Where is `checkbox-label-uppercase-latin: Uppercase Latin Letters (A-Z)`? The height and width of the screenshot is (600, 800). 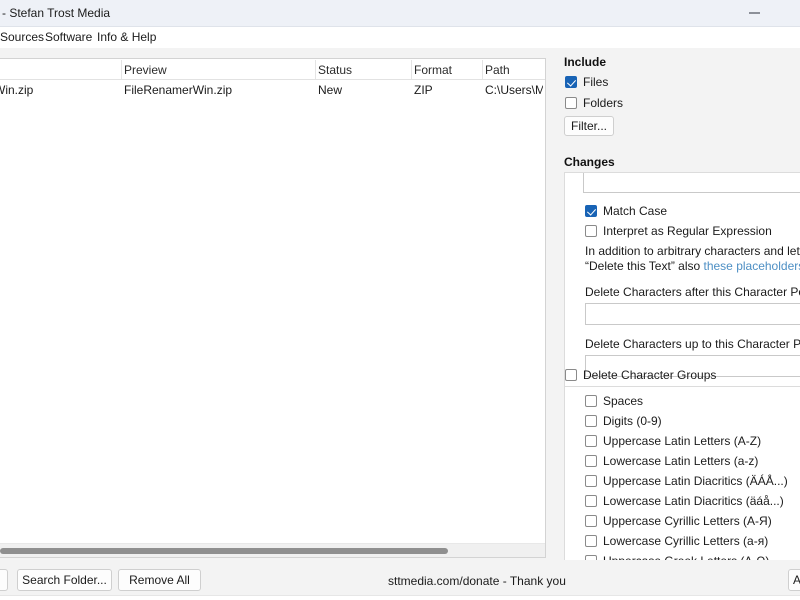
checkbox-label-uppercase-latin: Uppercase Latin Letters (A-Z) is located at coordinates (682, 441).